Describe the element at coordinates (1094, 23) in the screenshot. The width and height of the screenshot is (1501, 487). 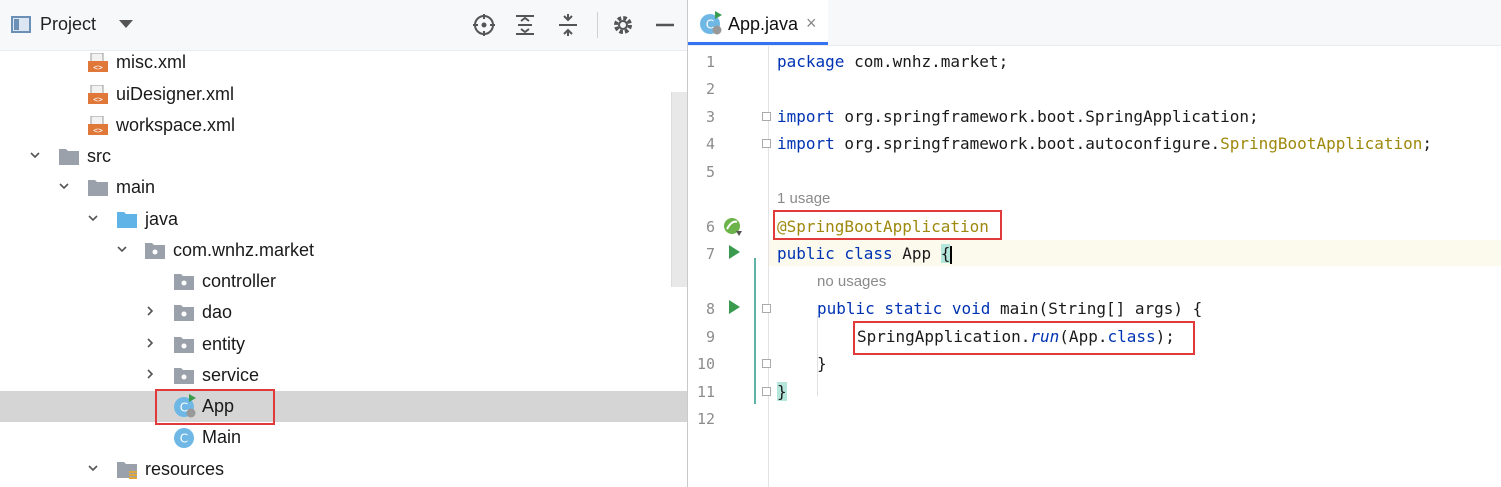
I see `editor-tabbar: C App.java ×` at that location.